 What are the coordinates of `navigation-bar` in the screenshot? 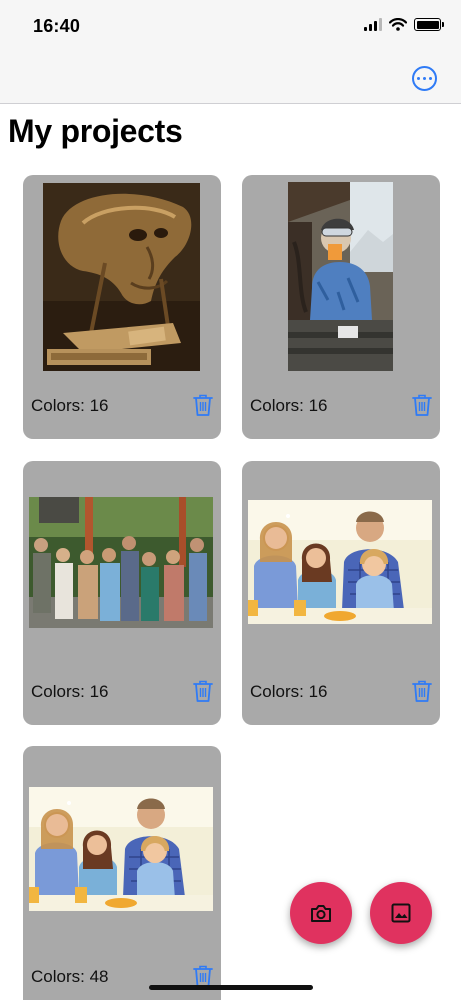 It's located at (230, 81).